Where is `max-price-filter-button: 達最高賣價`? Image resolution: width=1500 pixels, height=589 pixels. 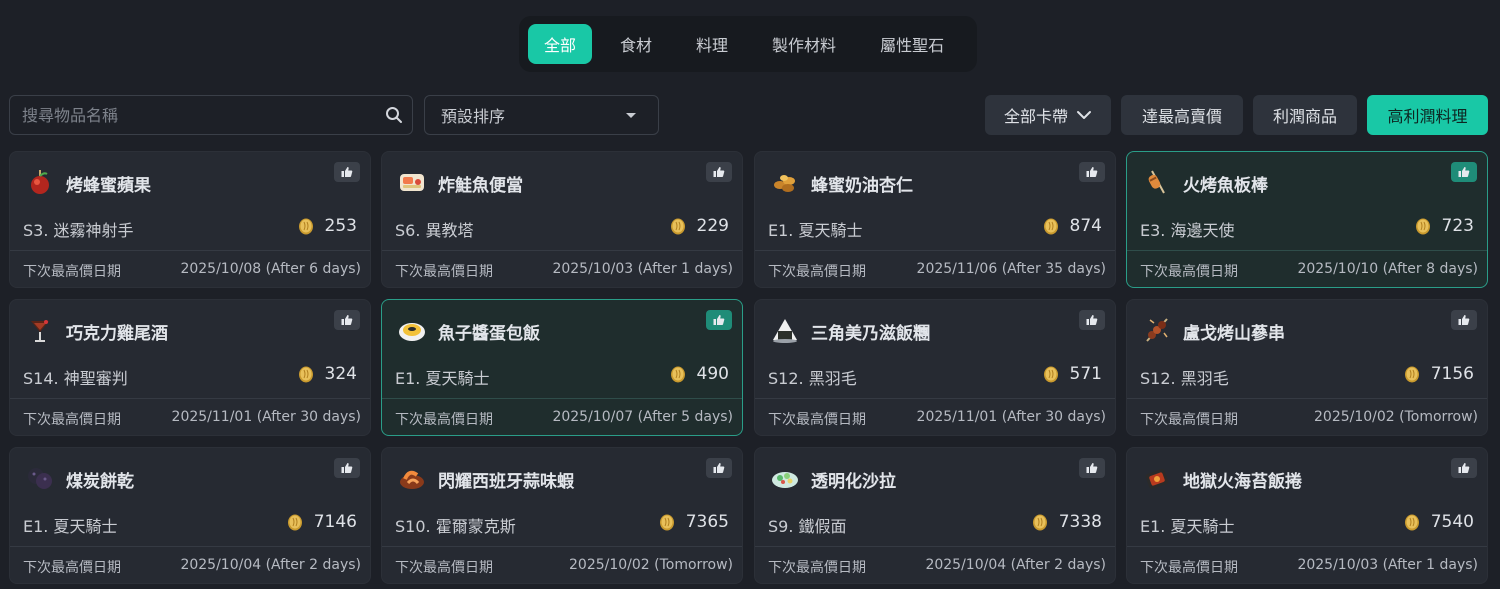
max-price-filter-button: 達最高賣價 is located at coordinates (1182, 115).